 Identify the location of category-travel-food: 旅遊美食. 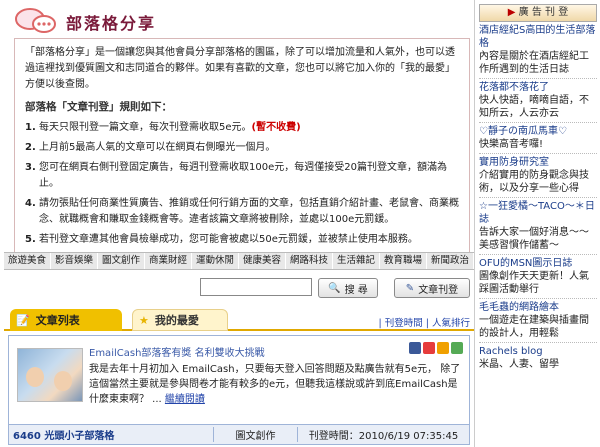
(27, 261).